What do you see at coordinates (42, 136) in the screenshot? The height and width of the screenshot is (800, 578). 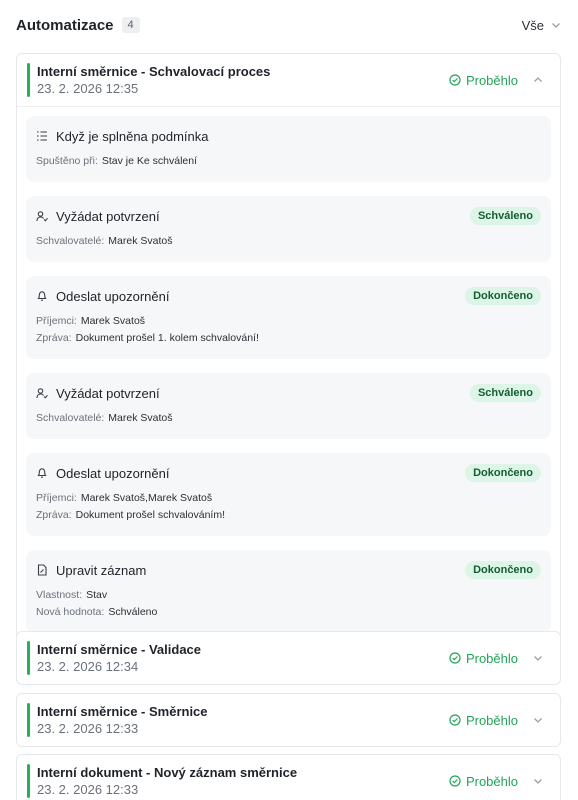 I see `condition-list-icon` at bounding box center [42, 136].